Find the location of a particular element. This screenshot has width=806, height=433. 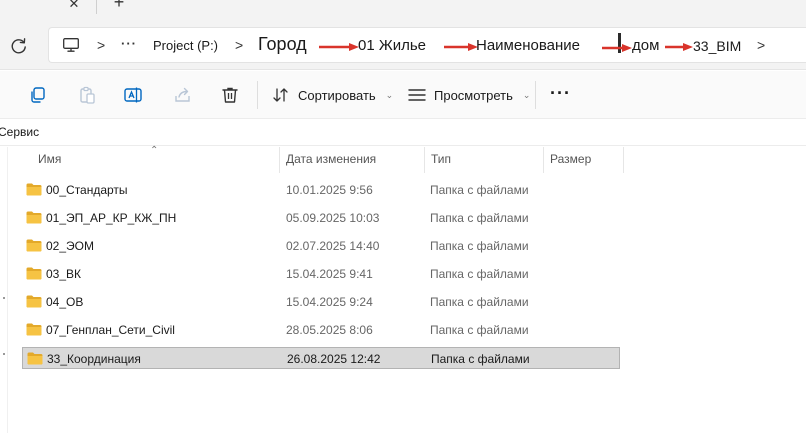

file-name: 00_Стандарты is located at coordinates (87, 190).